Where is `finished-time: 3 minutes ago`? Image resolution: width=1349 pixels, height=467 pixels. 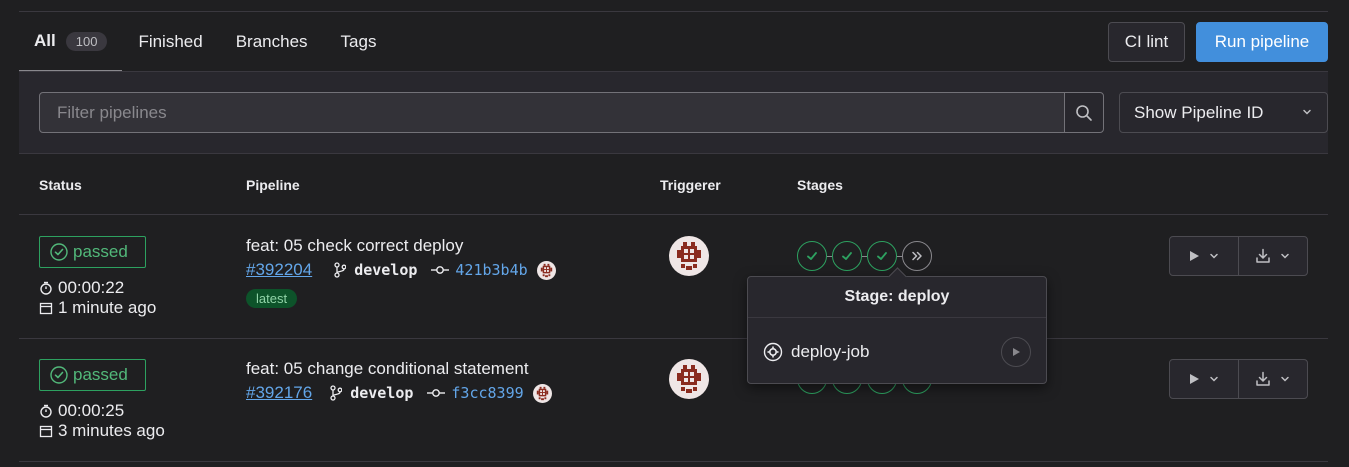
finished-time: 3 minutes ago is located at coordinates (102, 431).